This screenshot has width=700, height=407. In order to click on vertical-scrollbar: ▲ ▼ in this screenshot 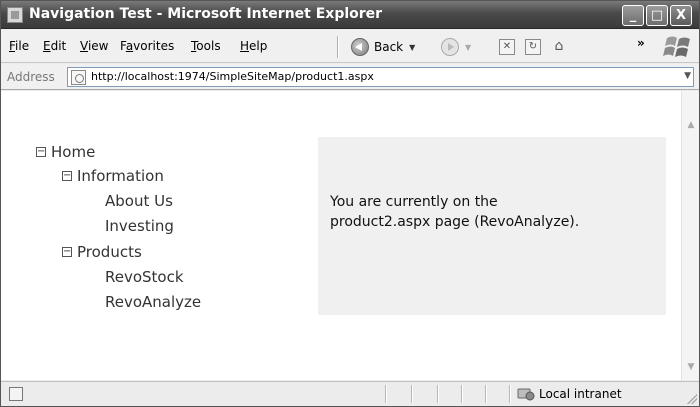, I will do `click(690, 235)`.